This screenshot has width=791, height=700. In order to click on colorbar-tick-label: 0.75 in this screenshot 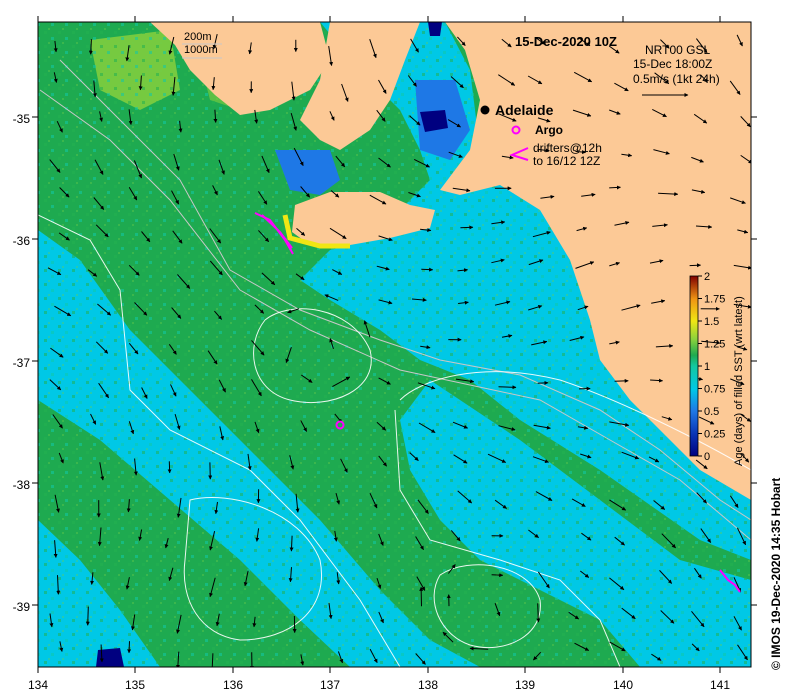, I will do `click(714, 390)`.